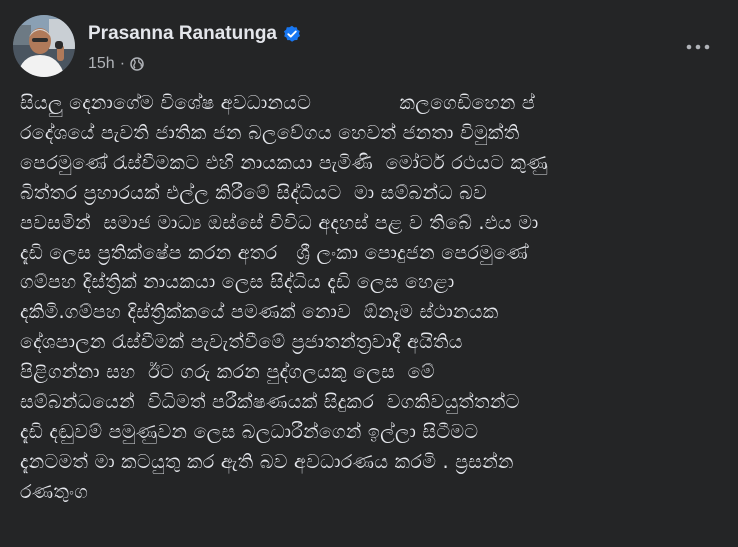  I want to click on post-timestamp: 15h, so click(101, 64).